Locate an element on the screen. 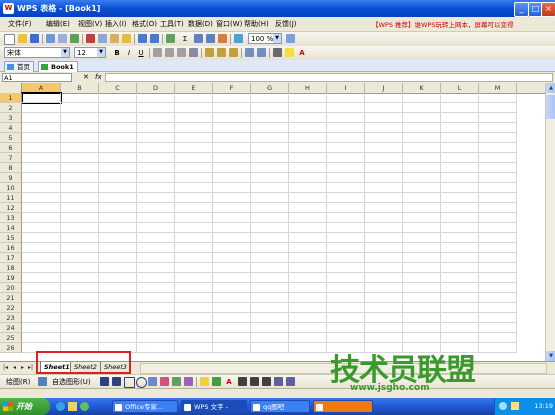 The height and width of the screenshot is (415, 555). column-header-i: I is located at coordinates (346, 88).